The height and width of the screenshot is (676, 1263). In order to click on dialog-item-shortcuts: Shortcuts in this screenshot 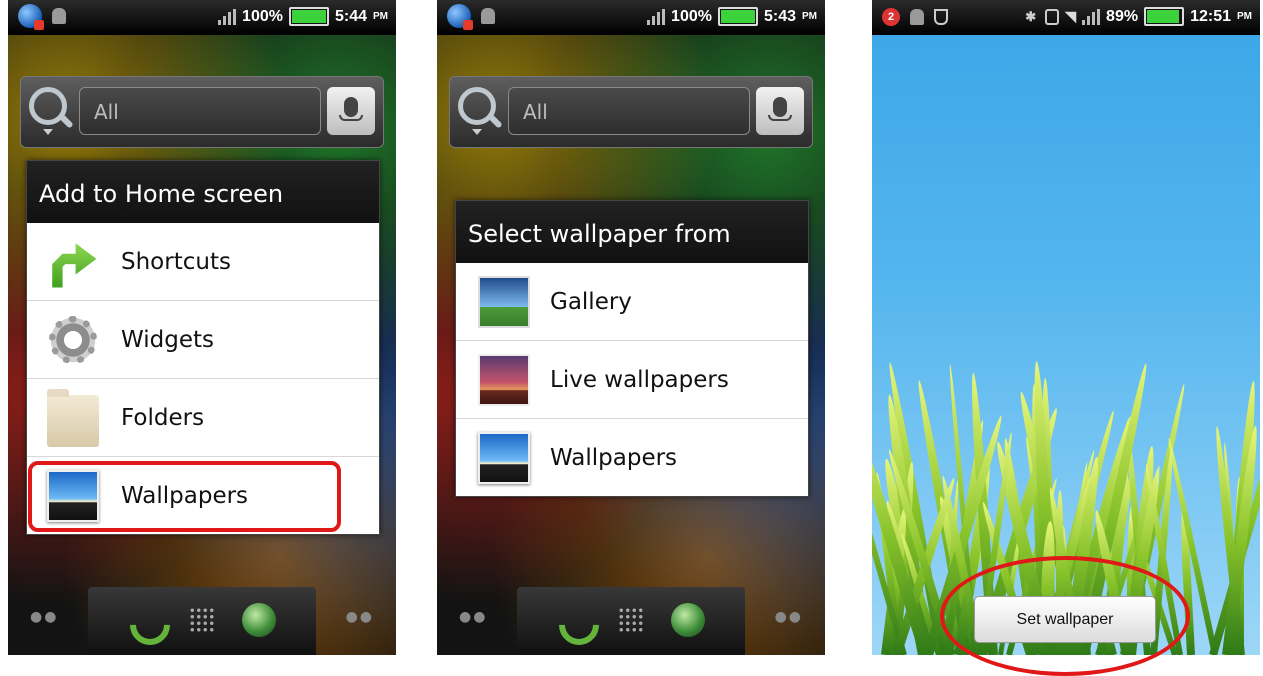, I will do `click(203, 262)`.